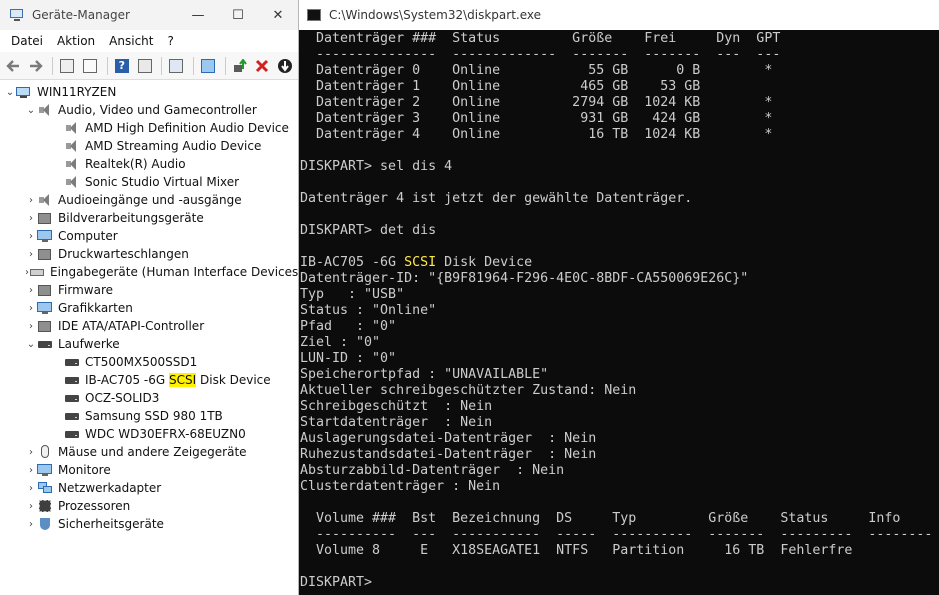 This screenshot has width=939, height=595. I want to click on tree-item: Samsung SSD 980 1TB, so click(149, 416).